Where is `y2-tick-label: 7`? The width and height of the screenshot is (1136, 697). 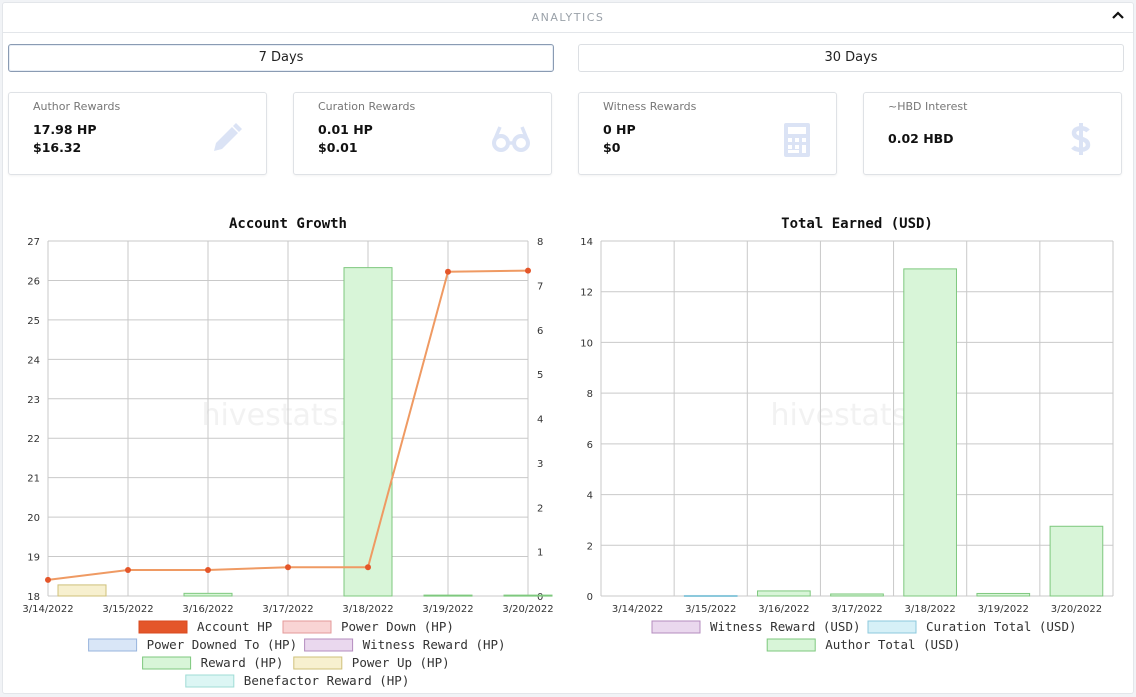
y2-tick-label: 7 is located at coordinates (540, 286).